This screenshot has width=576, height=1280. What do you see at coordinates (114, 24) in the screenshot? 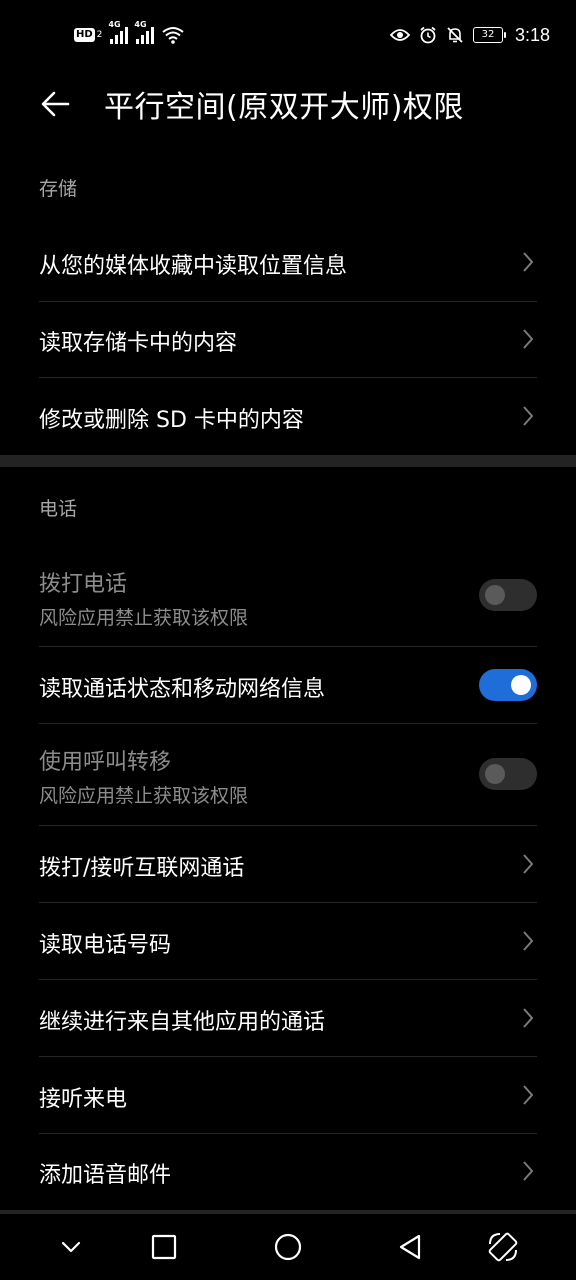
I see `network-type-sim1: 4G` at bounding box center [114, 24].